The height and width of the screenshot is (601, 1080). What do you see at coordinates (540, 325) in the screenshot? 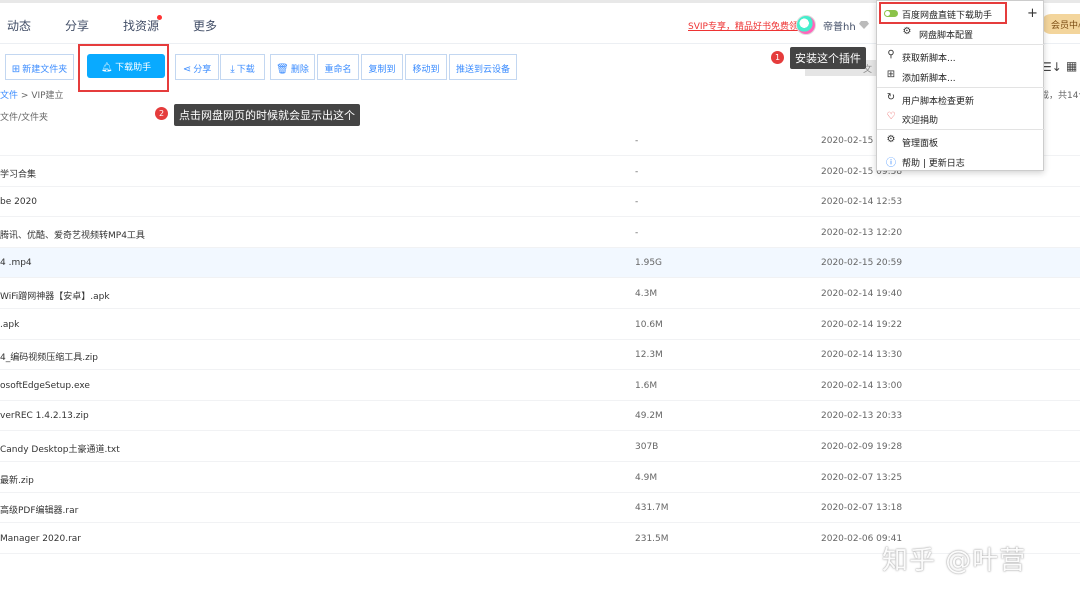
I see `table-row: .apk 10.6M 2020-02-14 19:22` at bounding box center [540, 325].